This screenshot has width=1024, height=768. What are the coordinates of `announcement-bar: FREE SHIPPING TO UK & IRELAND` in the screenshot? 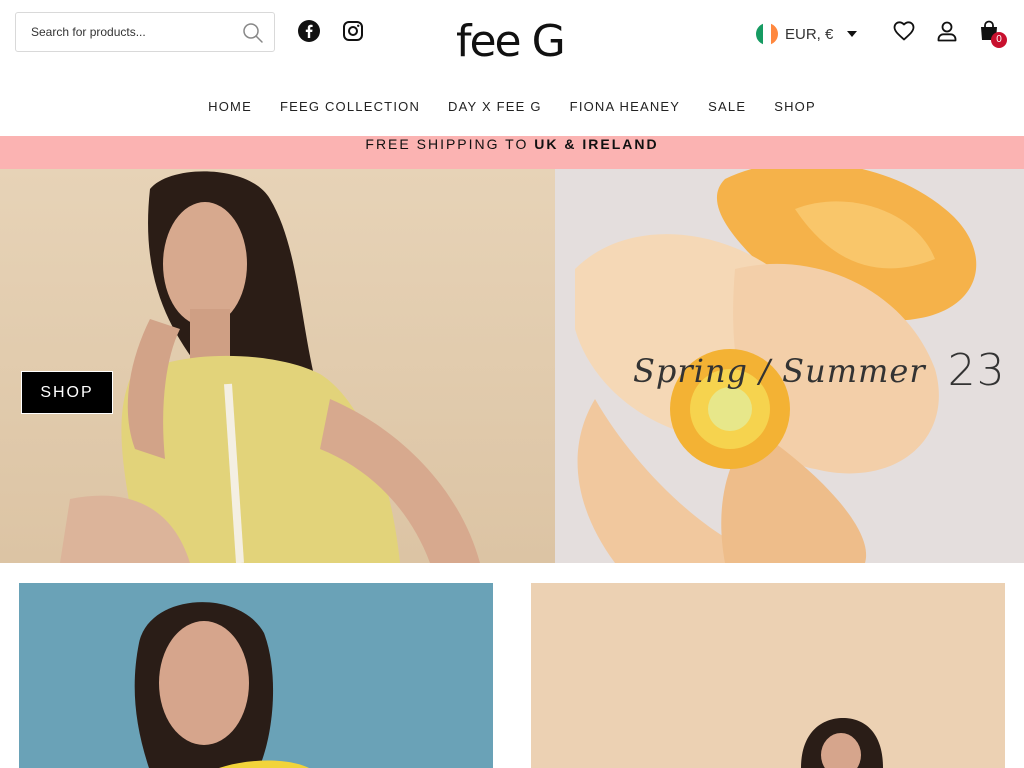 It's located at (512, 152).